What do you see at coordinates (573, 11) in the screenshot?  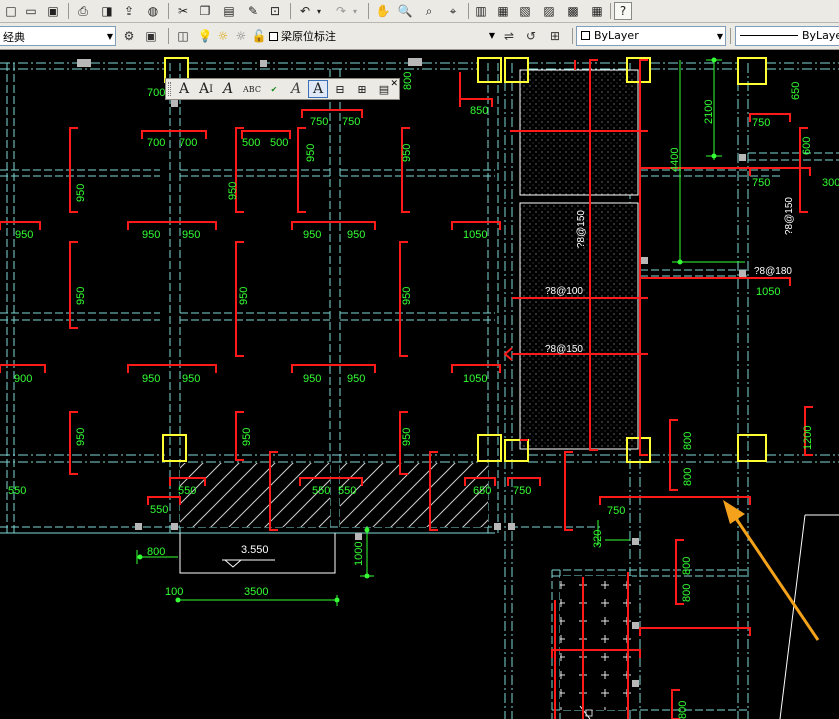 I see `markup-icon: ▩` at bounding box center [573, 11].